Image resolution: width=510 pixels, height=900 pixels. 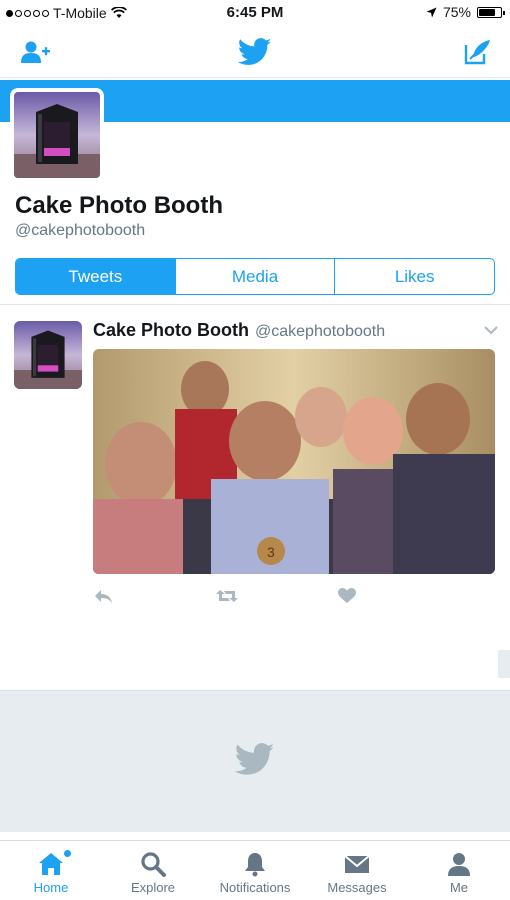 I want to click on status-bar: T-Mobile 6:45 PM 75%, so click(x=255, y=13).